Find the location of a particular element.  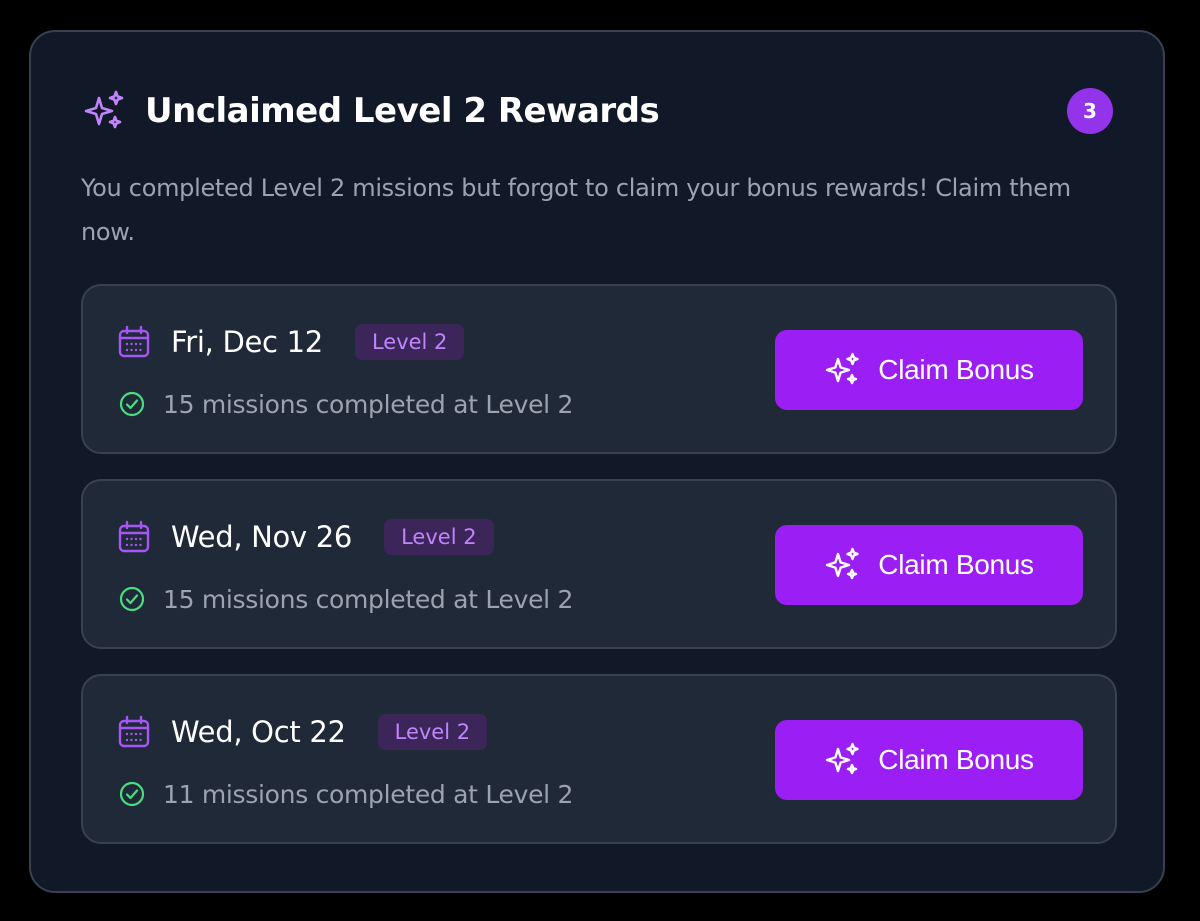

missions-completed-text: 11 missions completed at Level 2 is located at coordinates (368, 794).